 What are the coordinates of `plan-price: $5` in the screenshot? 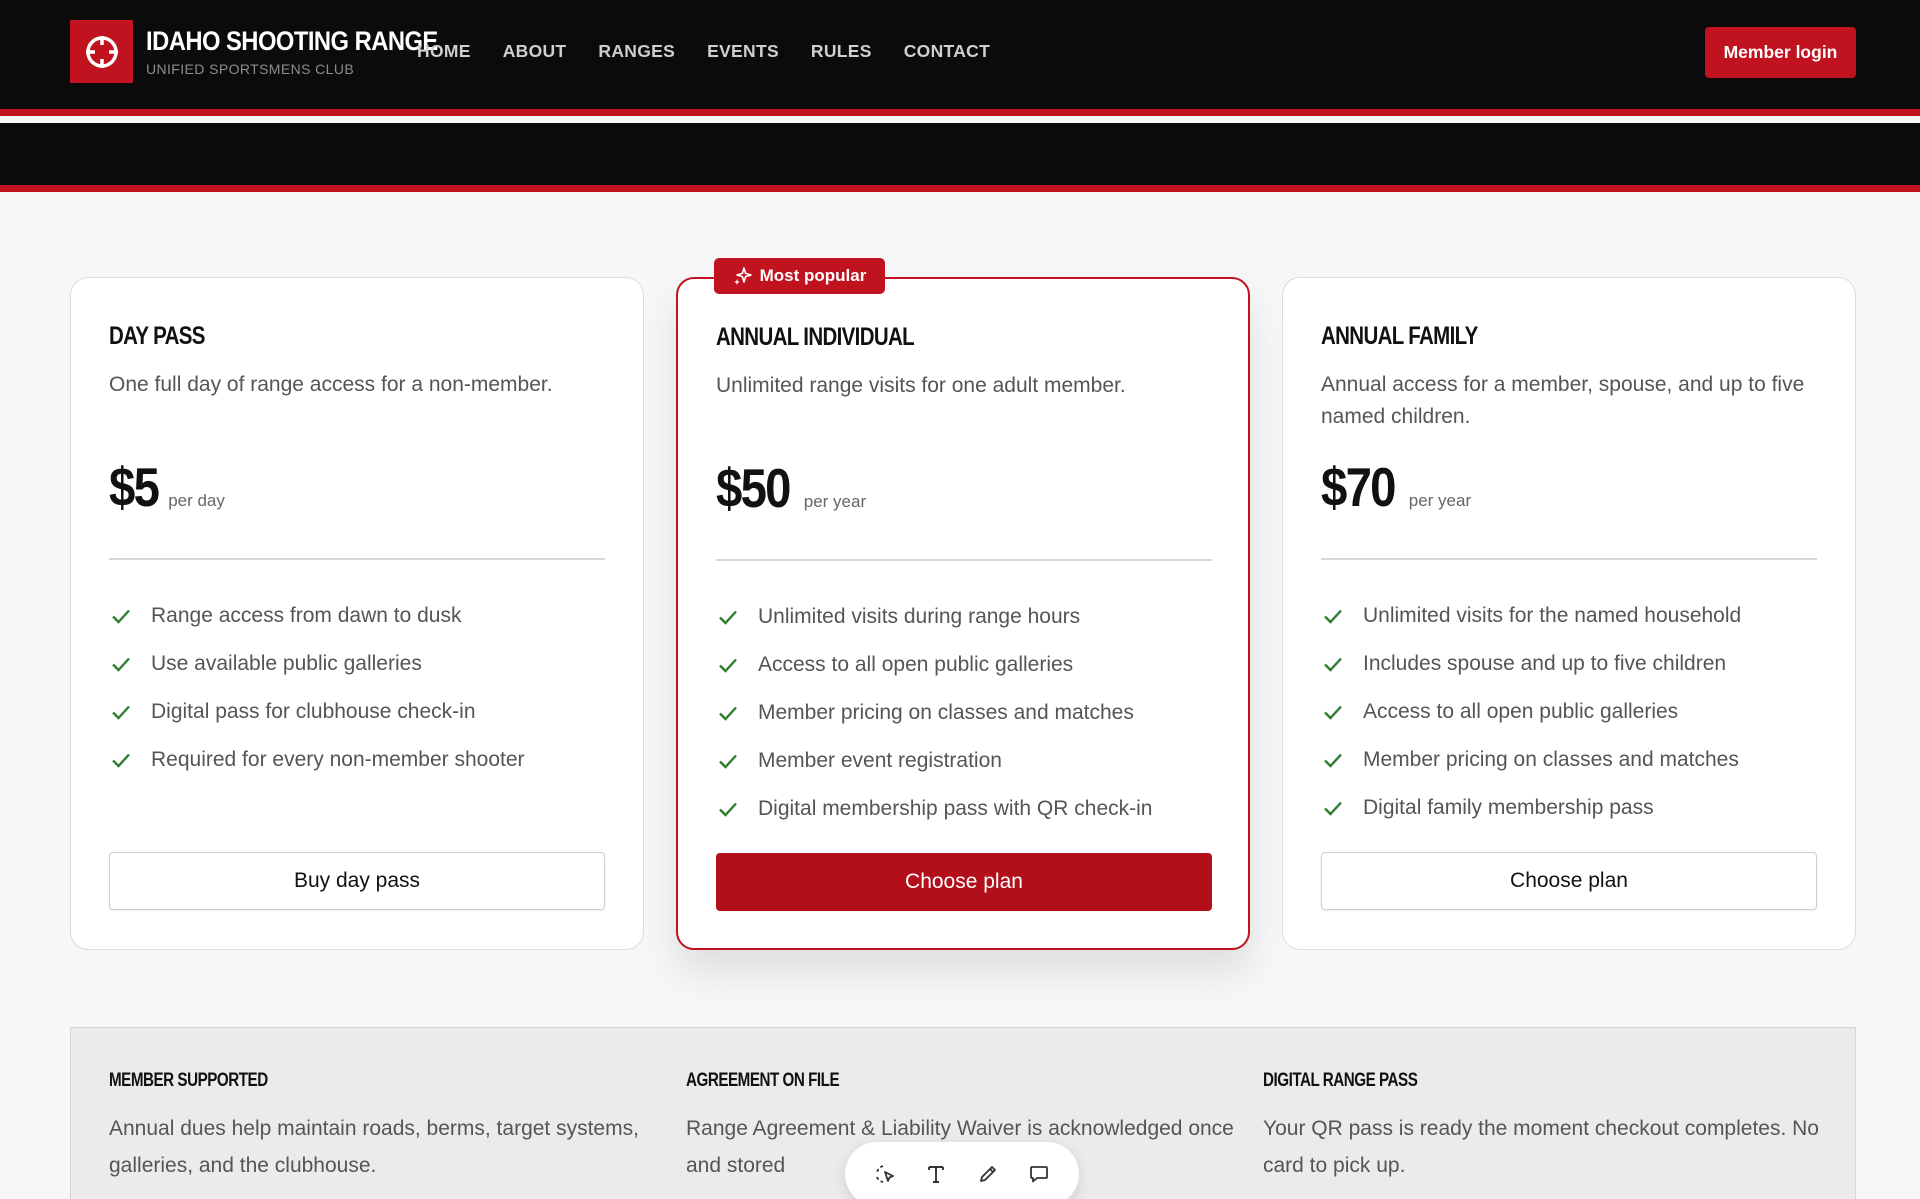 It's located at (134, 487).